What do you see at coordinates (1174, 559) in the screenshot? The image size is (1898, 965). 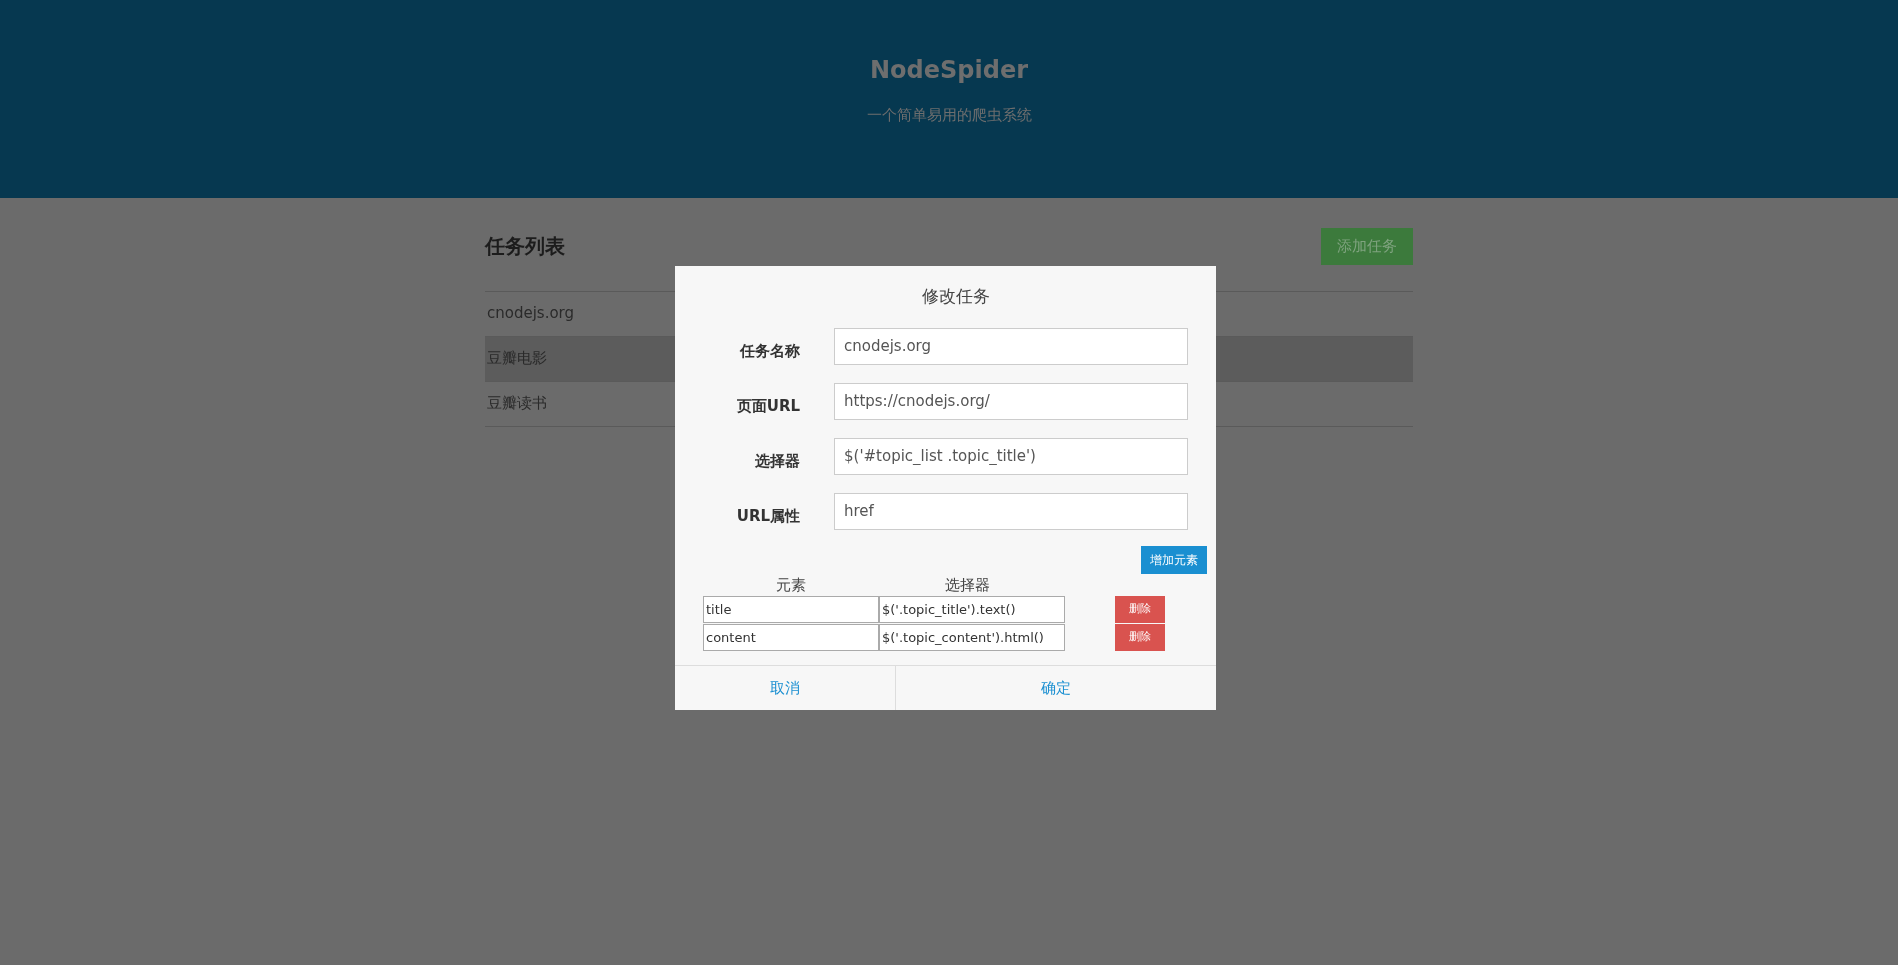 I see `add-element-button: 增加元素` at bounding box center [1174, 559].